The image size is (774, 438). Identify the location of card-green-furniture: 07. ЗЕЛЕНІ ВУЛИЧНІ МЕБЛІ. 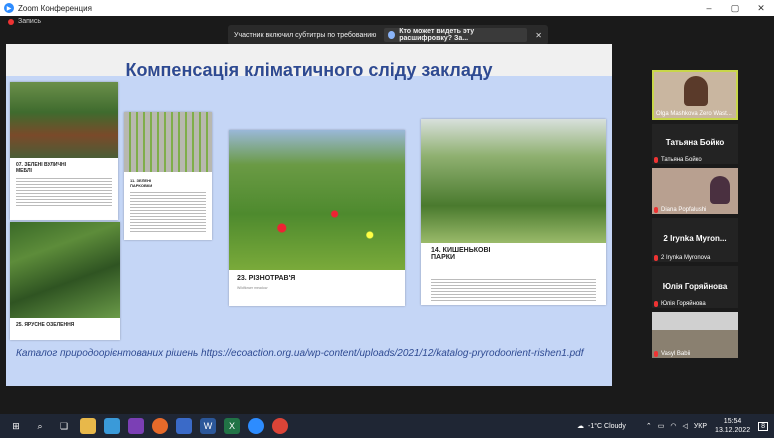
(64, 151).